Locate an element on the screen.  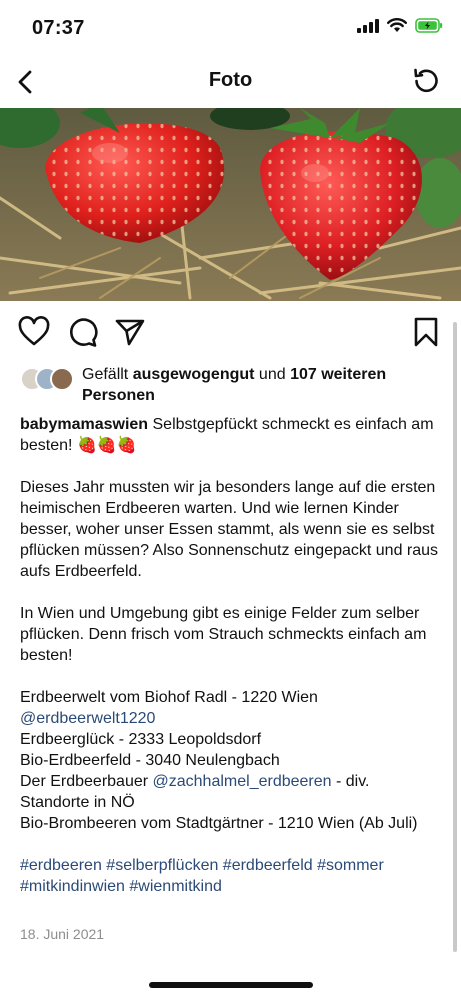
battery-icon is located at coordinates (429, 25).